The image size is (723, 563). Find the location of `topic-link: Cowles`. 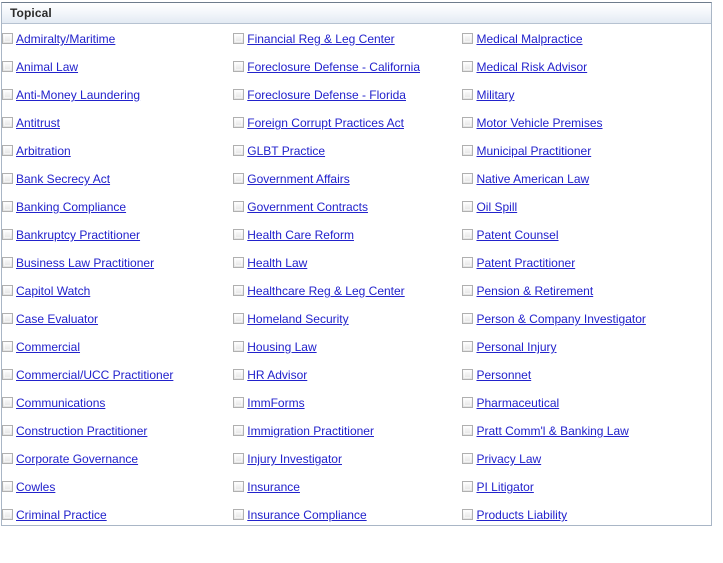

topic-link: Cowles is located at coordinates (35, 487).